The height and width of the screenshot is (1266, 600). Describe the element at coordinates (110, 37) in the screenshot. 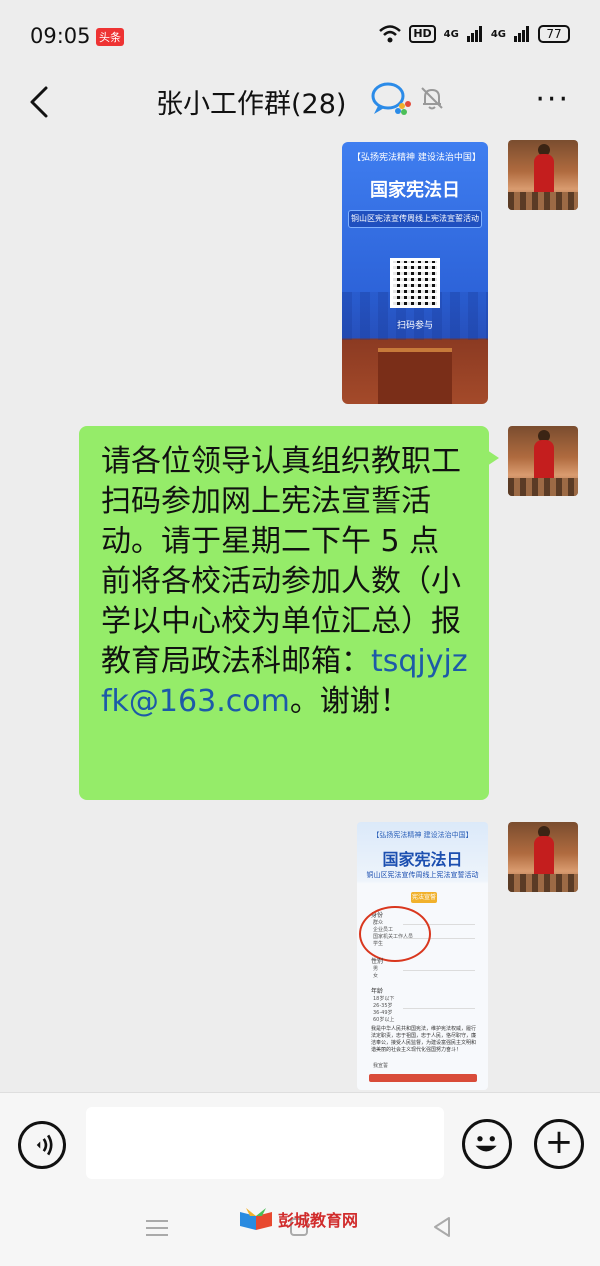

I see `notification-badge: 头条` at that location.